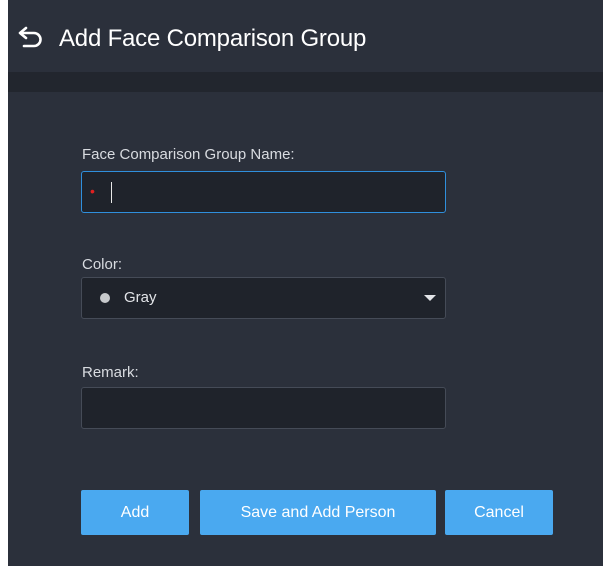 This screenshot has height=570, width=603. I want to click on remark-input, so click(254, 409).